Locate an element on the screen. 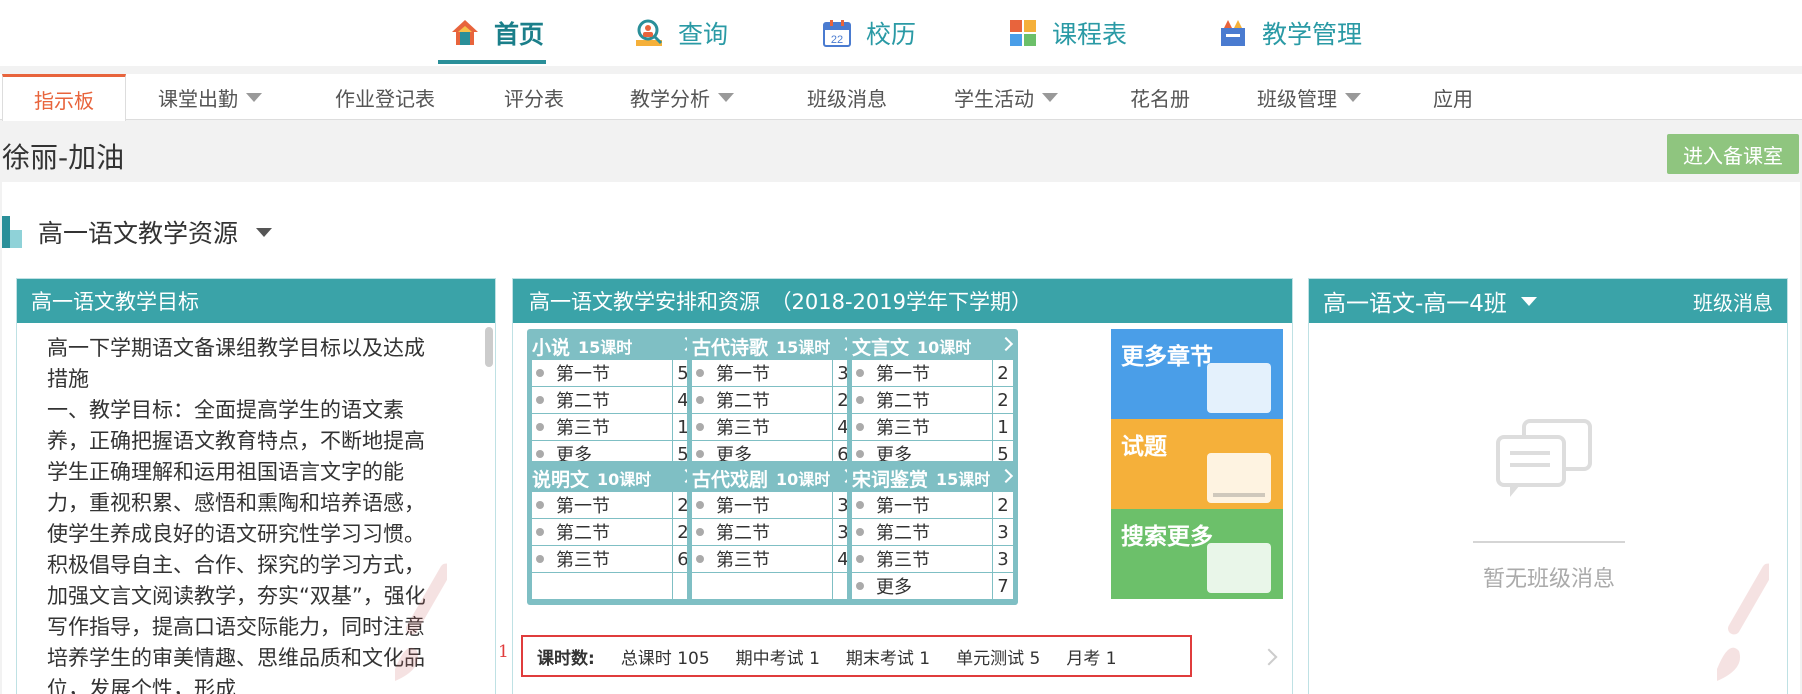 This screenshot has height=694, width=1802. open-book-icon is located at coordinates (1239, 388).